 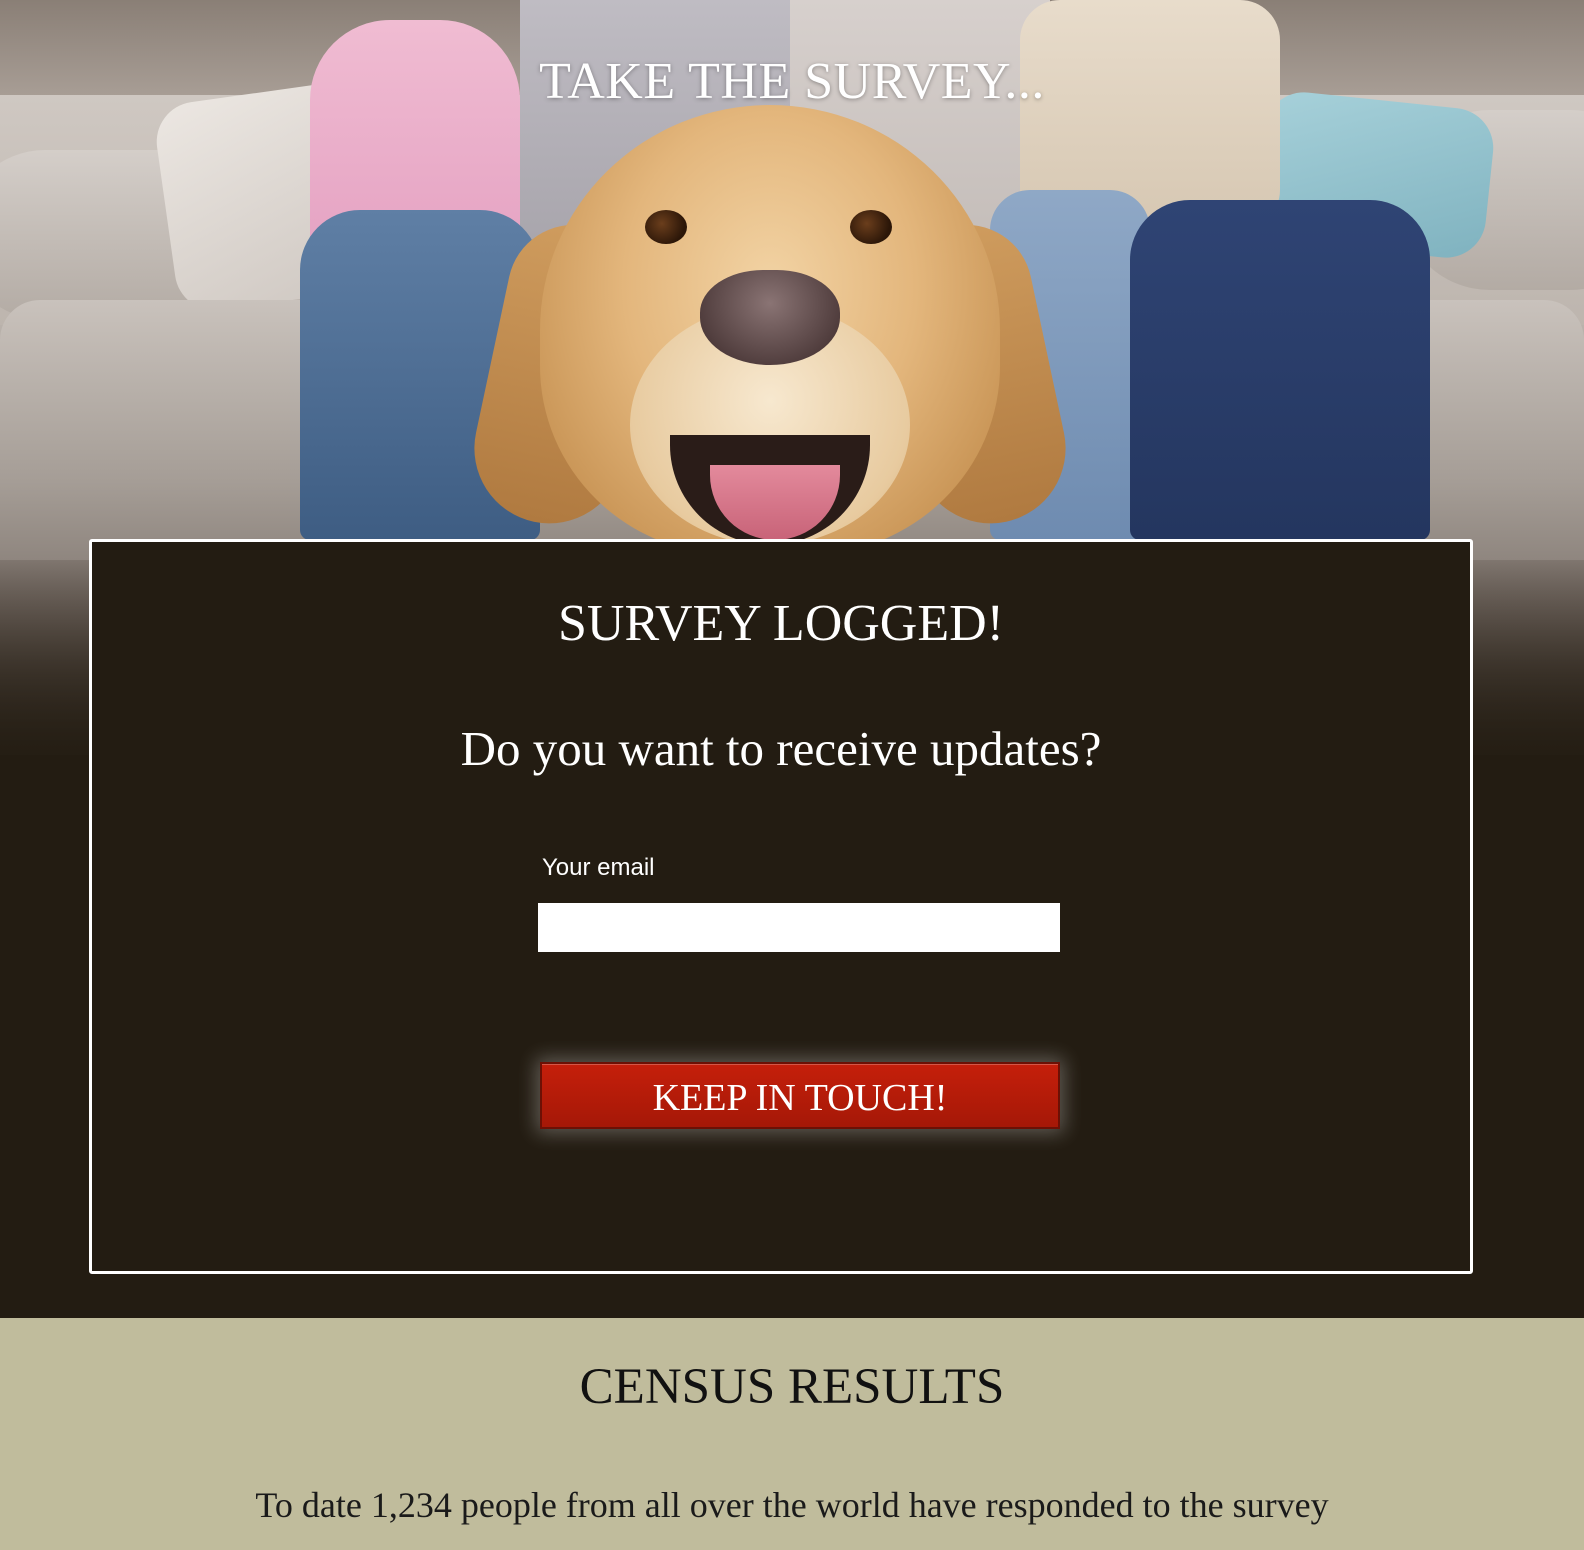 What do you see at coordinates (598, 867) in the screenshot?
I see `email-label: Your email` at bounding box center [598, 867].